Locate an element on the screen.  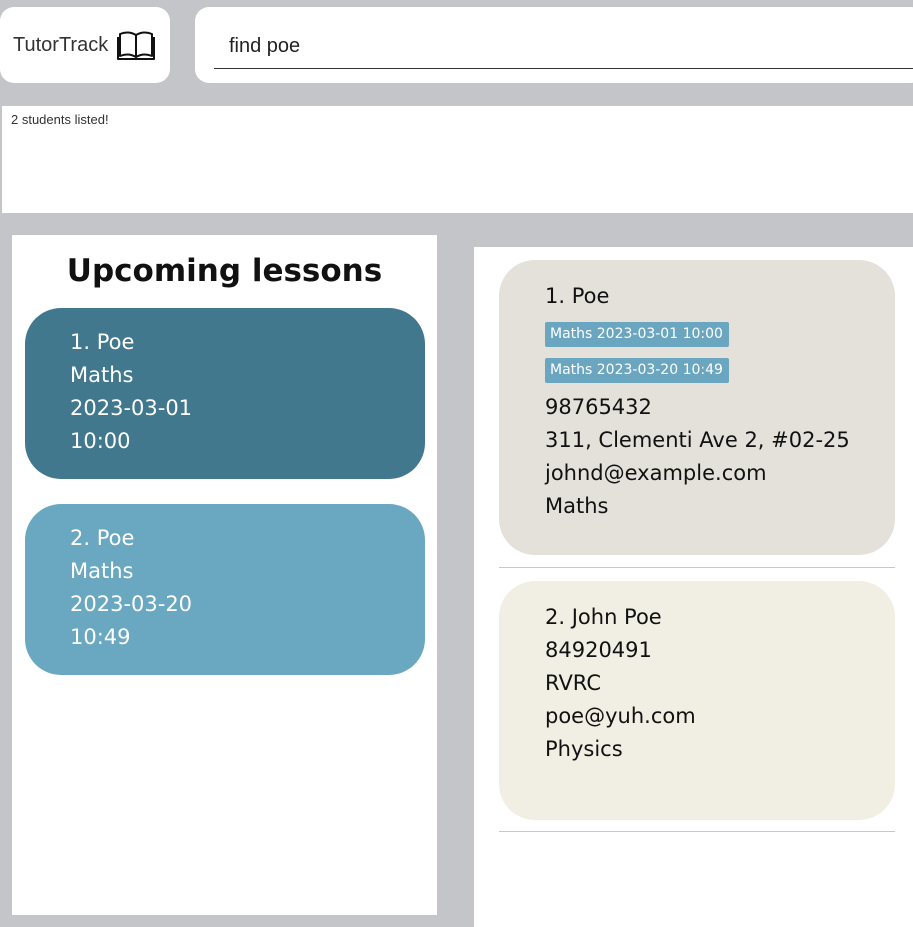
student-subject: Physics is located at coordinates (584, 749).